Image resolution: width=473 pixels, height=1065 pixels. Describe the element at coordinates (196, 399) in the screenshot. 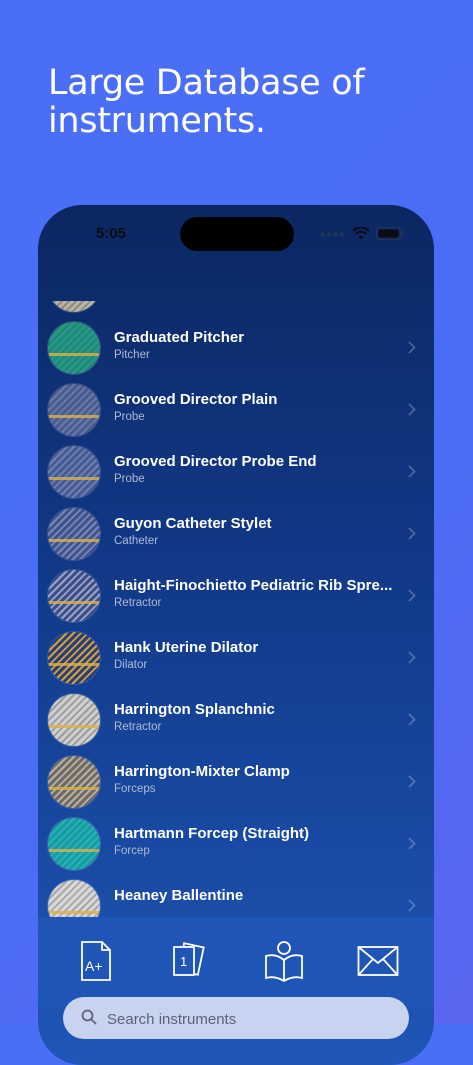

I see `instrument-name: Grooved Director Plain` at that location.